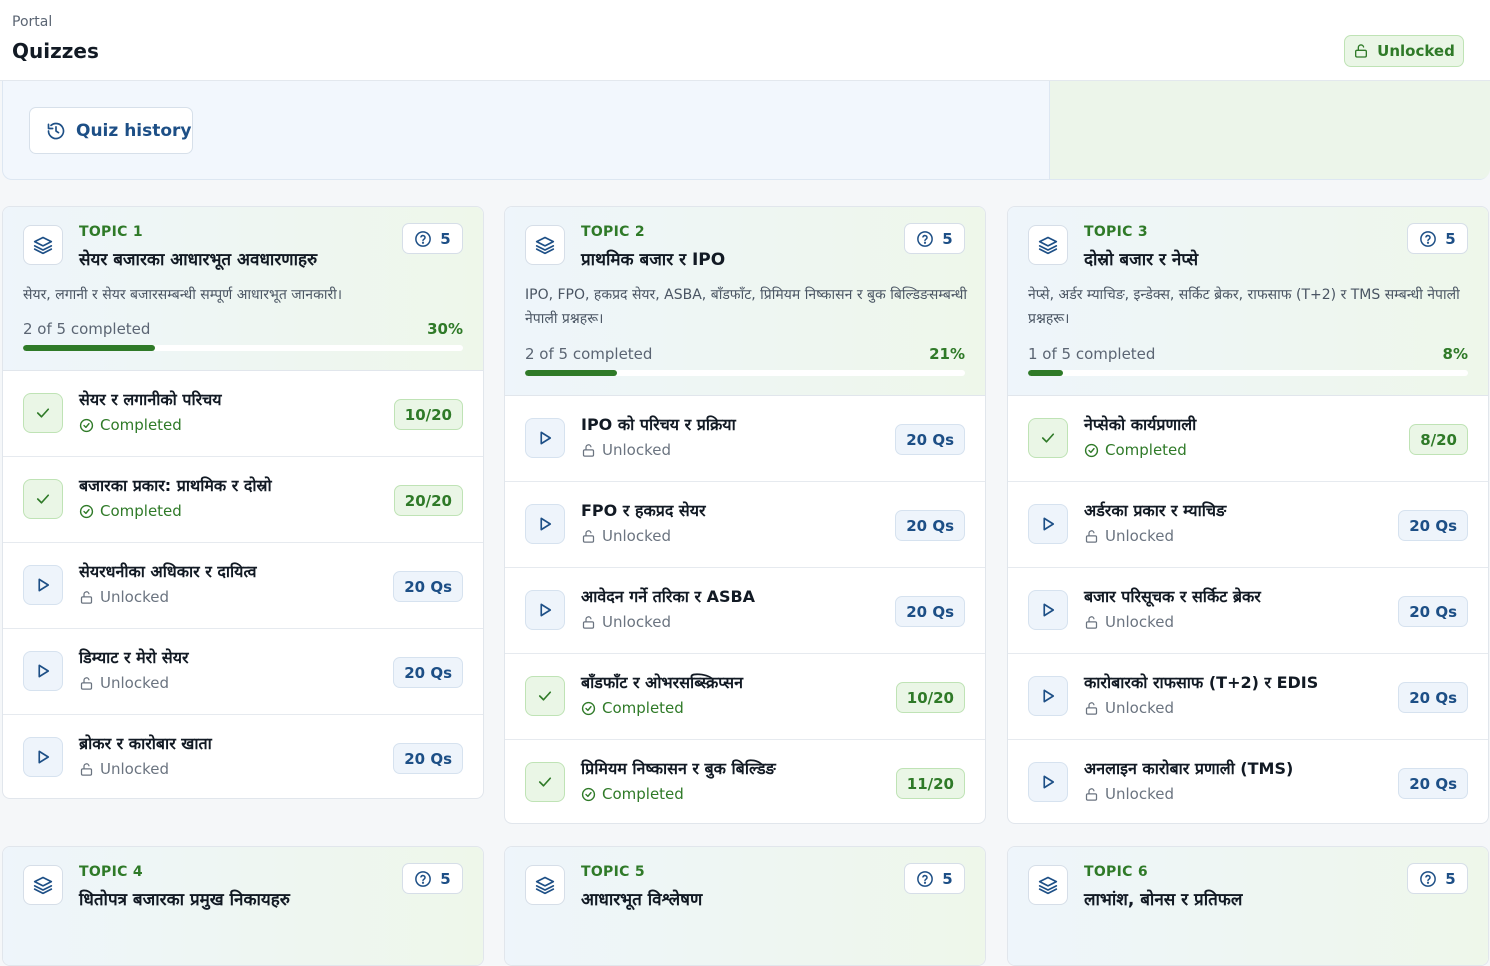 The height and width of the screenshot is (966, 1490). Describe the element at coordinates (1172, 596) in the screenshot. I see `quiz-title: बजार परिसूचक र सर्किट ब्रेकर` at that location.